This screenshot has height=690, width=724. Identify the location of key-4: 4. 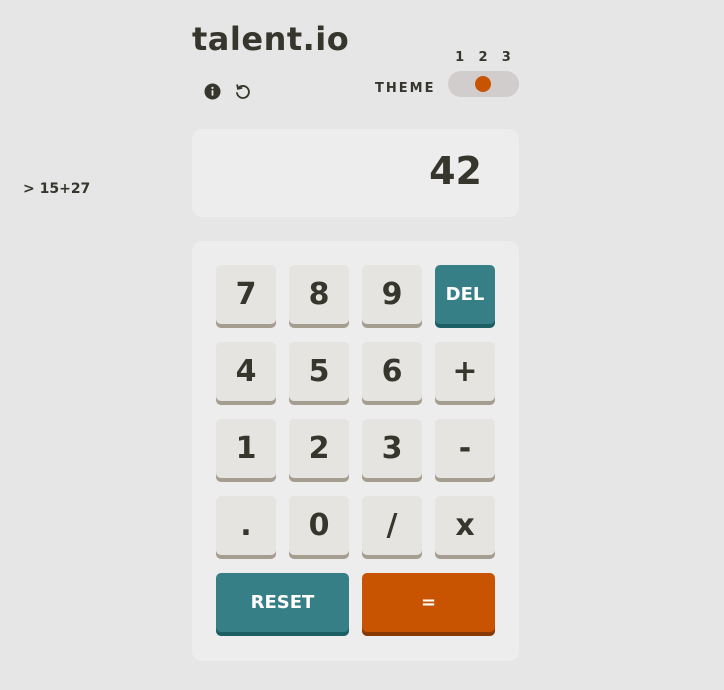
(246, 371).